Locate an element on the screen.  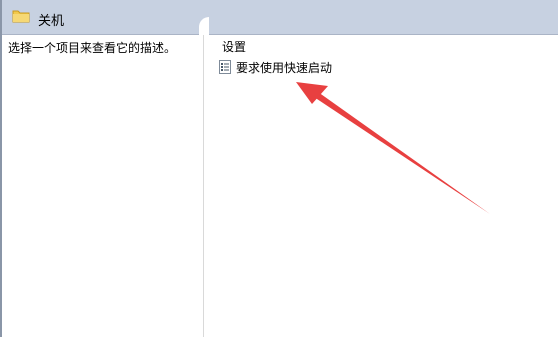
description-prompt: 选择一个项目来查看它的描述。 is located at coordinates (92, 48).